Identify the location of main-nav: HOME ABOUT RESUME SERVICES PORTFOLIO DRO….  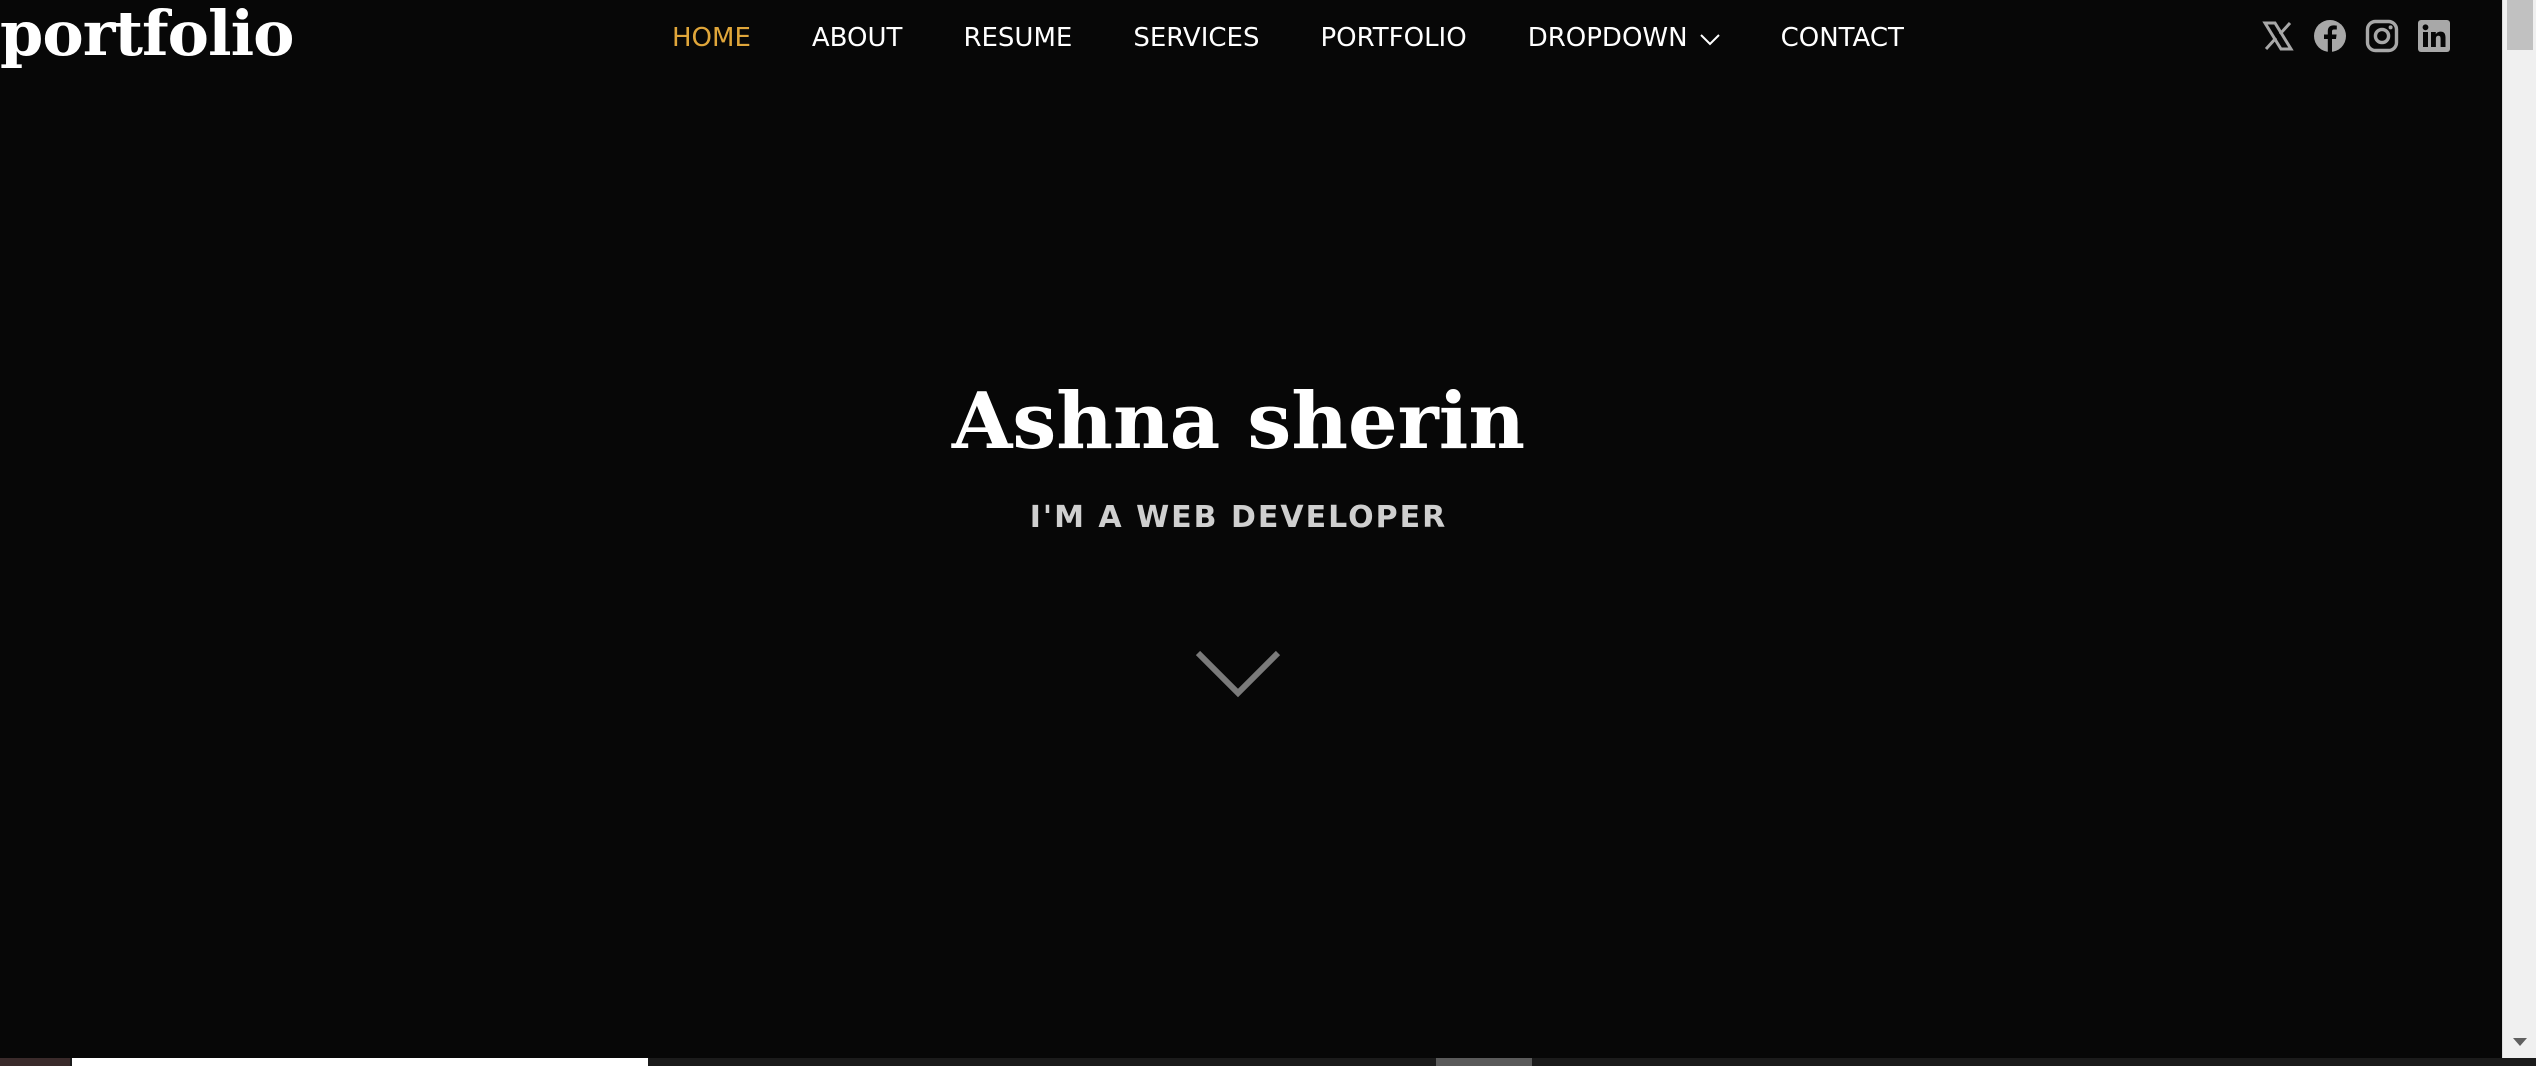
(1288, 38).